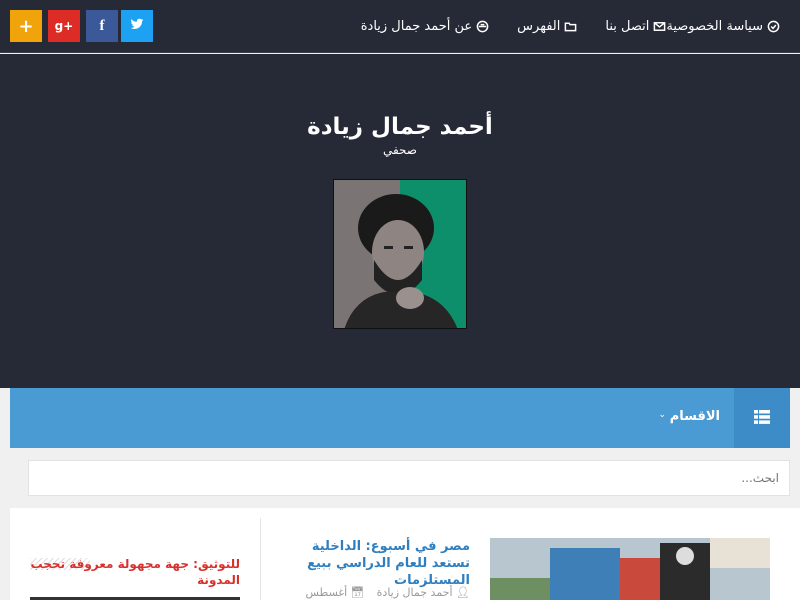 The width and height of the screenshot is (800, 600). What do you see at coordinates (662, 415) in the screenshot?
I see `chevron-down-icon: ⌄` at bounding box center [662, 415].